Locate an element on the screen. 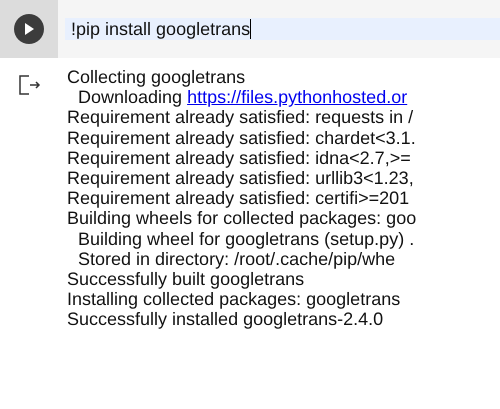 This screenshot has width=500, height=409. output-line: Installing collected packages: googletrans is located at coordinates (234, 299).